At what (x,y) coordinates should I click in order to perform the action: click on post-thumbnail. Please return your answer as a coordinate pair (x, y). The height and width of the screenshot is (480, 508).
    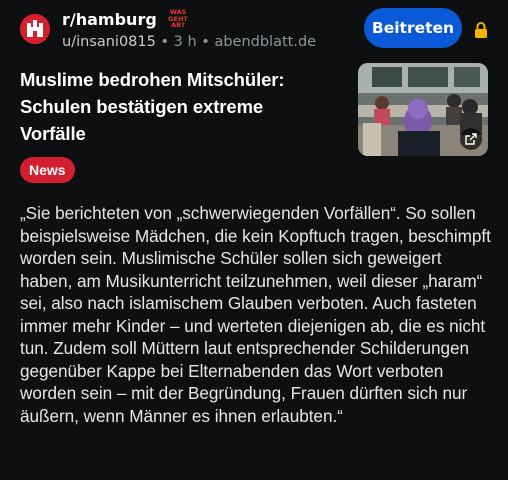
    Looking at the image, I should click on (423, 109).